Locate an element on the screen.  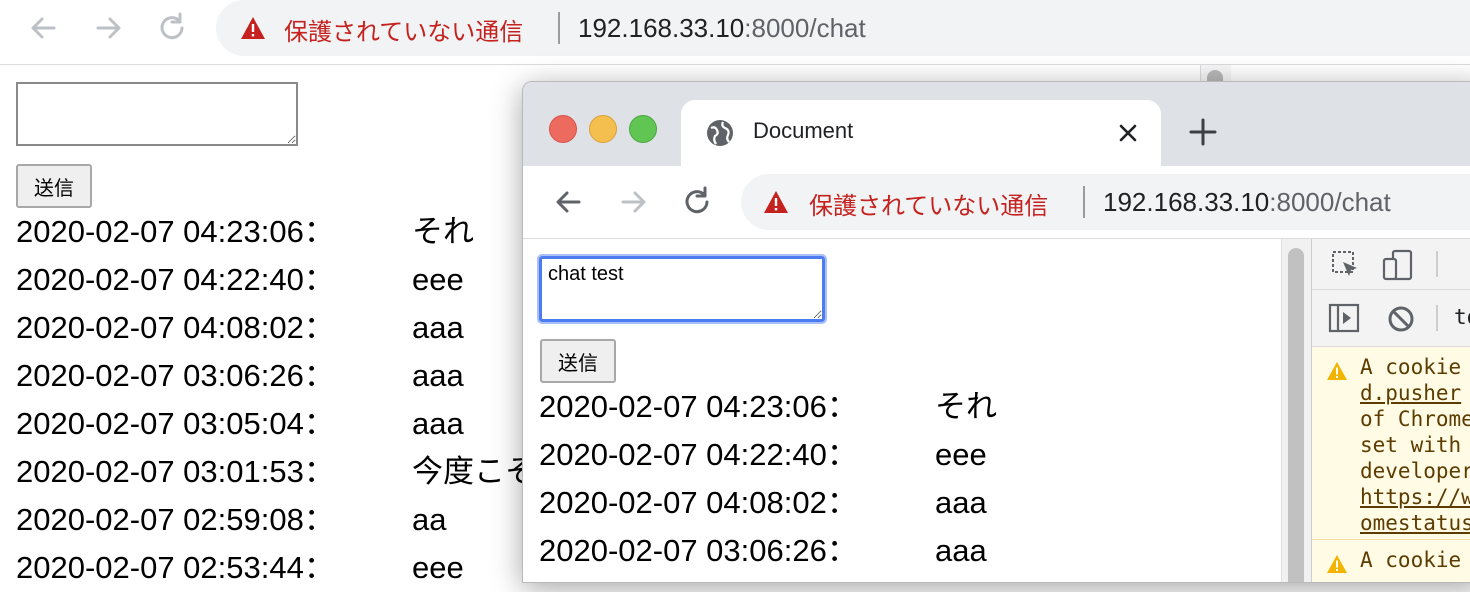
message-item: 2020-02-07 02:53:44： eee is located at coordinates (276, 568).